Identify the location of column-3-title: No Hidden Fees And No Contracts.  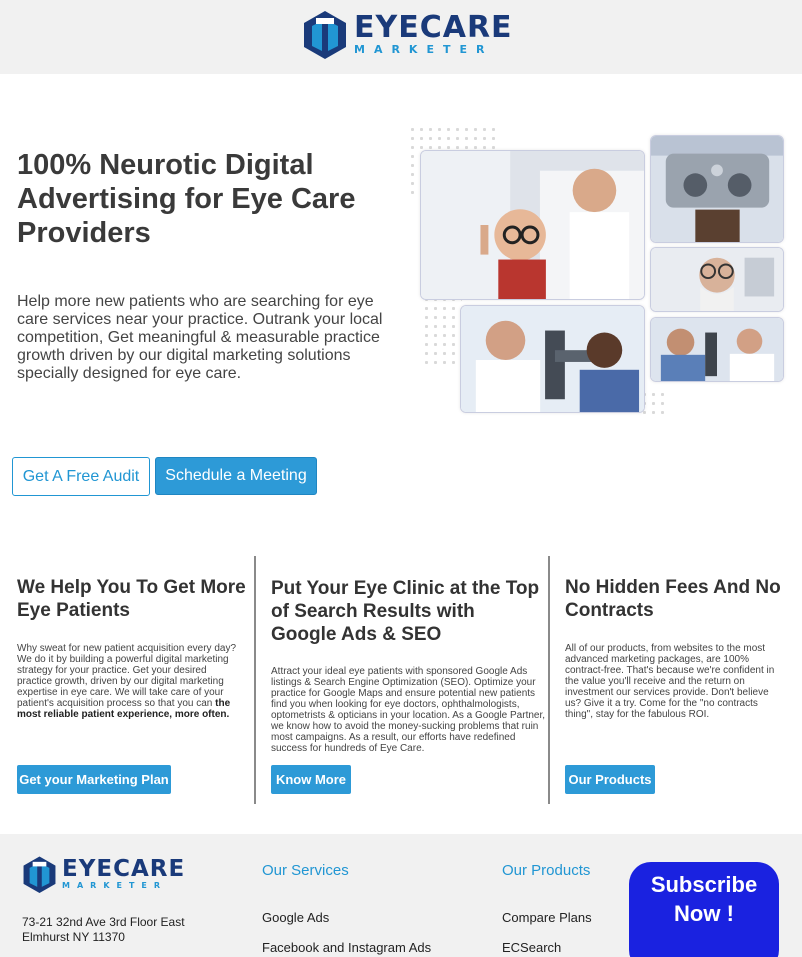
(673, 599).